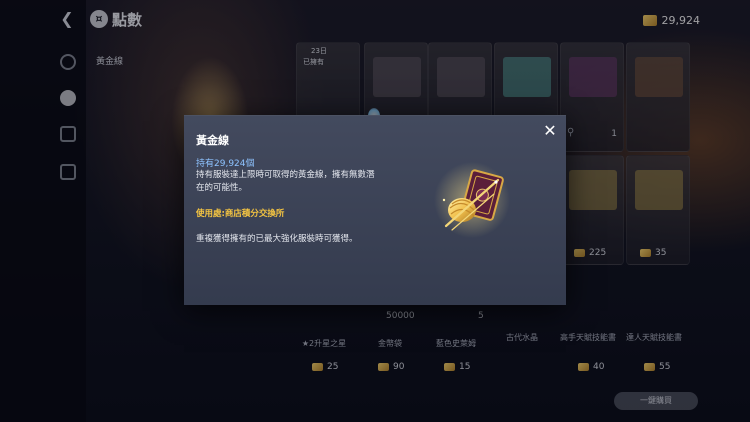 Image resolution: width=750 pixels, height=422 pixels. I want to click on modal-title: 黃金線, so click(212, 140).